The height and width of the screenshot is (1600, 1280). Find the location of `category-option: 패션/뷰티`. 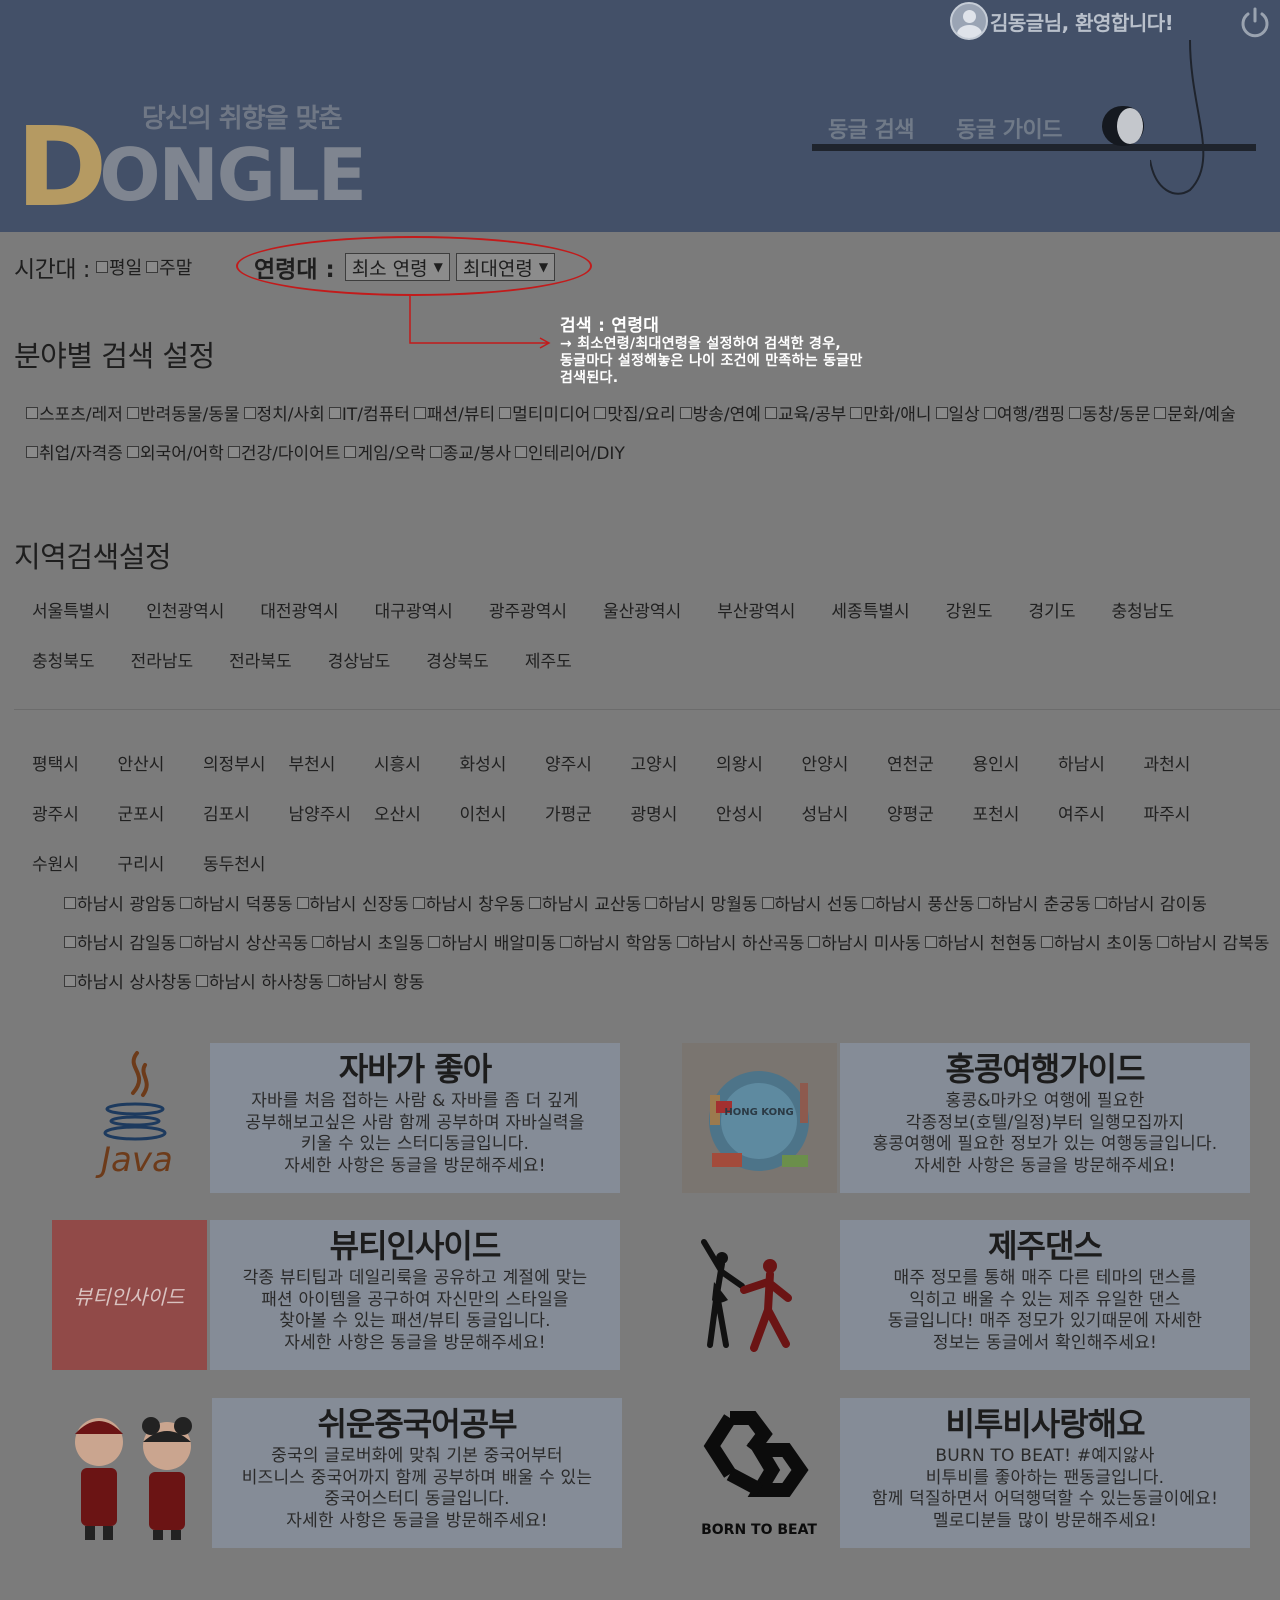

category-option: 패션/뷰티 is located at coordinates (454, 412).